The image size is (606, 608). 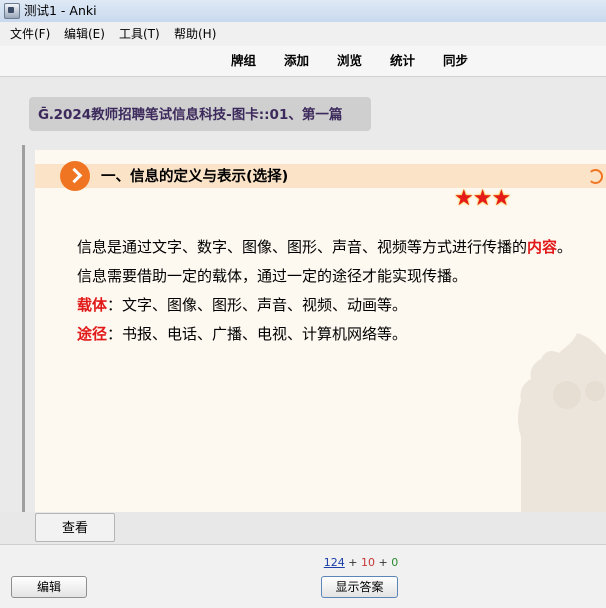 What do you see at coordinates (195, 34) in the screenshot?
I see `menu-help: 帮助(H)` at bounding box center [195, 34].